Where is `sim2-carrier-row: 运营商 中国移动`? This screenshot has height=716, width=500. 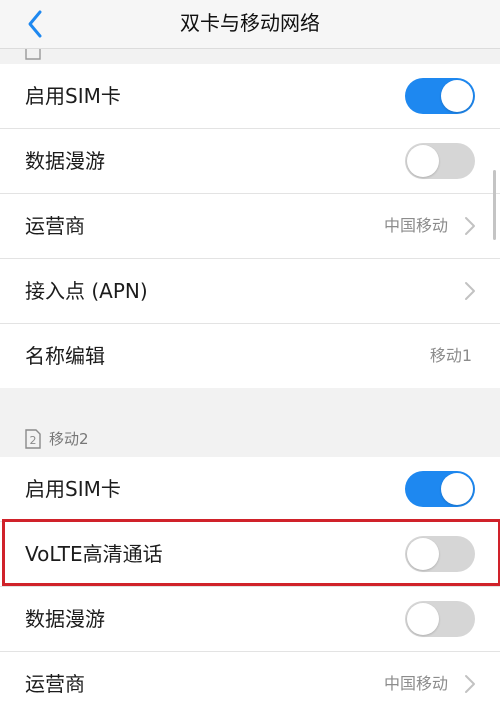
sim2-carrier-row: 运营商 中国移动 is located at coordinates (250, 684).